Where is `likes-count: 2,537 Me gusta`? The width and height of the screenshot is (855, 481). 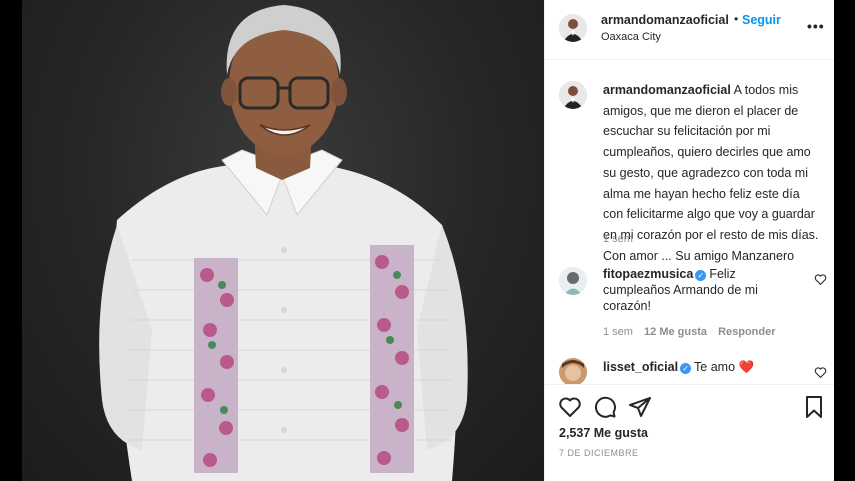 likes-count: 2,537 Me gusta is located at coordinates (603, 433).